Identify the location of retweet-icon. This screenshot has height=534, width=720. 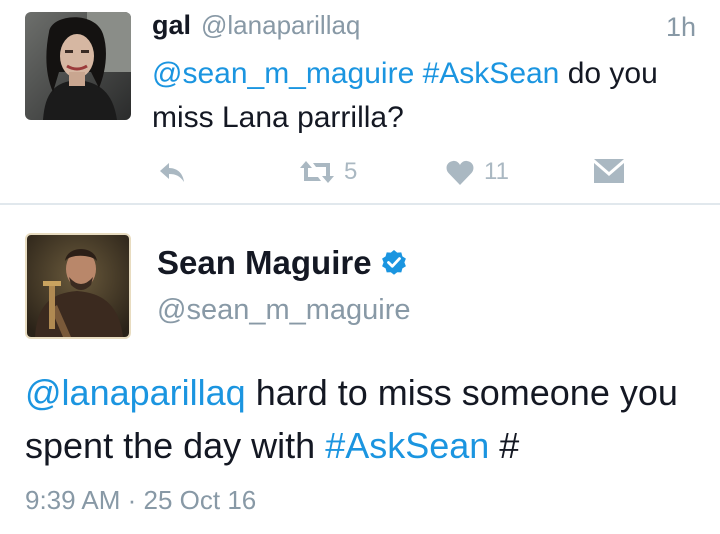
(317, 172).